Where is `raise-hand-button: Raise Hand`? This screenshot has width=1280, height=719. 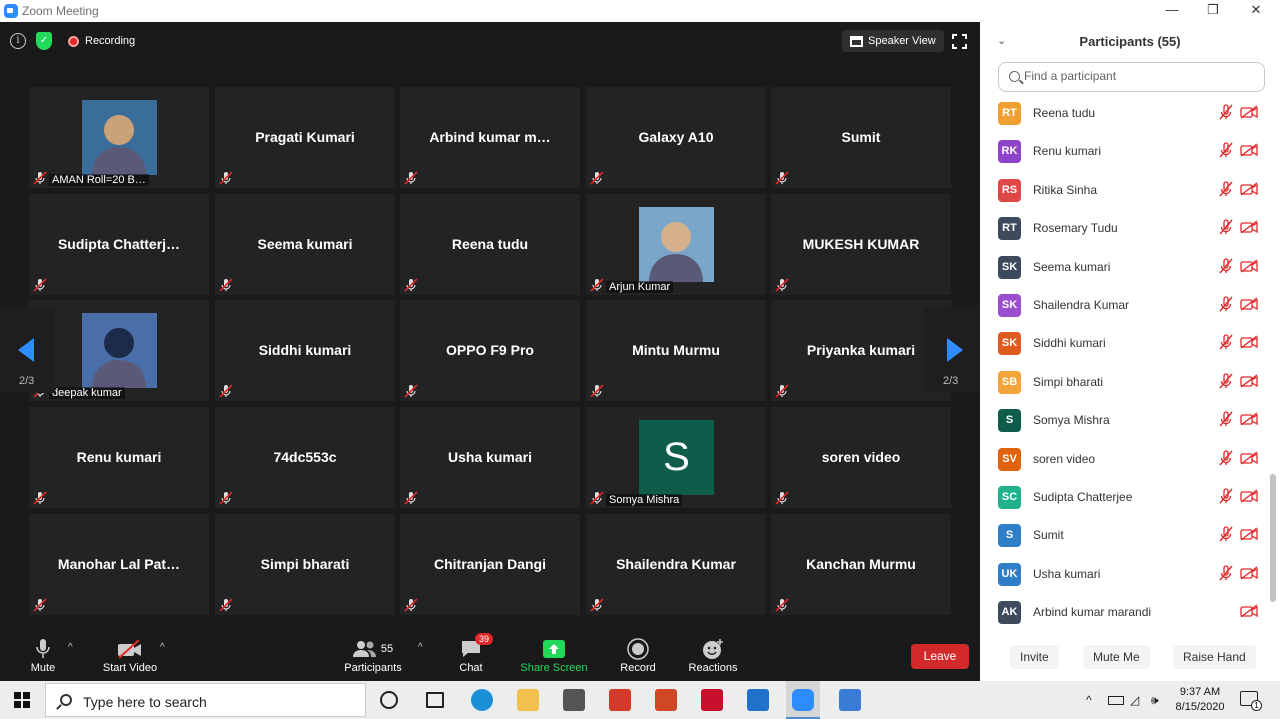 raise-hand-button: Raise Hand is located at coordinates (1214, 657).